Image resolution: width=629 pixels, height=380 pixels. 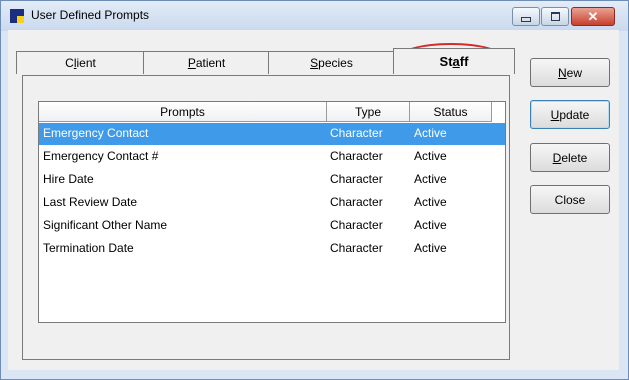 I want to click on column-header-status: Status, so click(x=451, y=112).